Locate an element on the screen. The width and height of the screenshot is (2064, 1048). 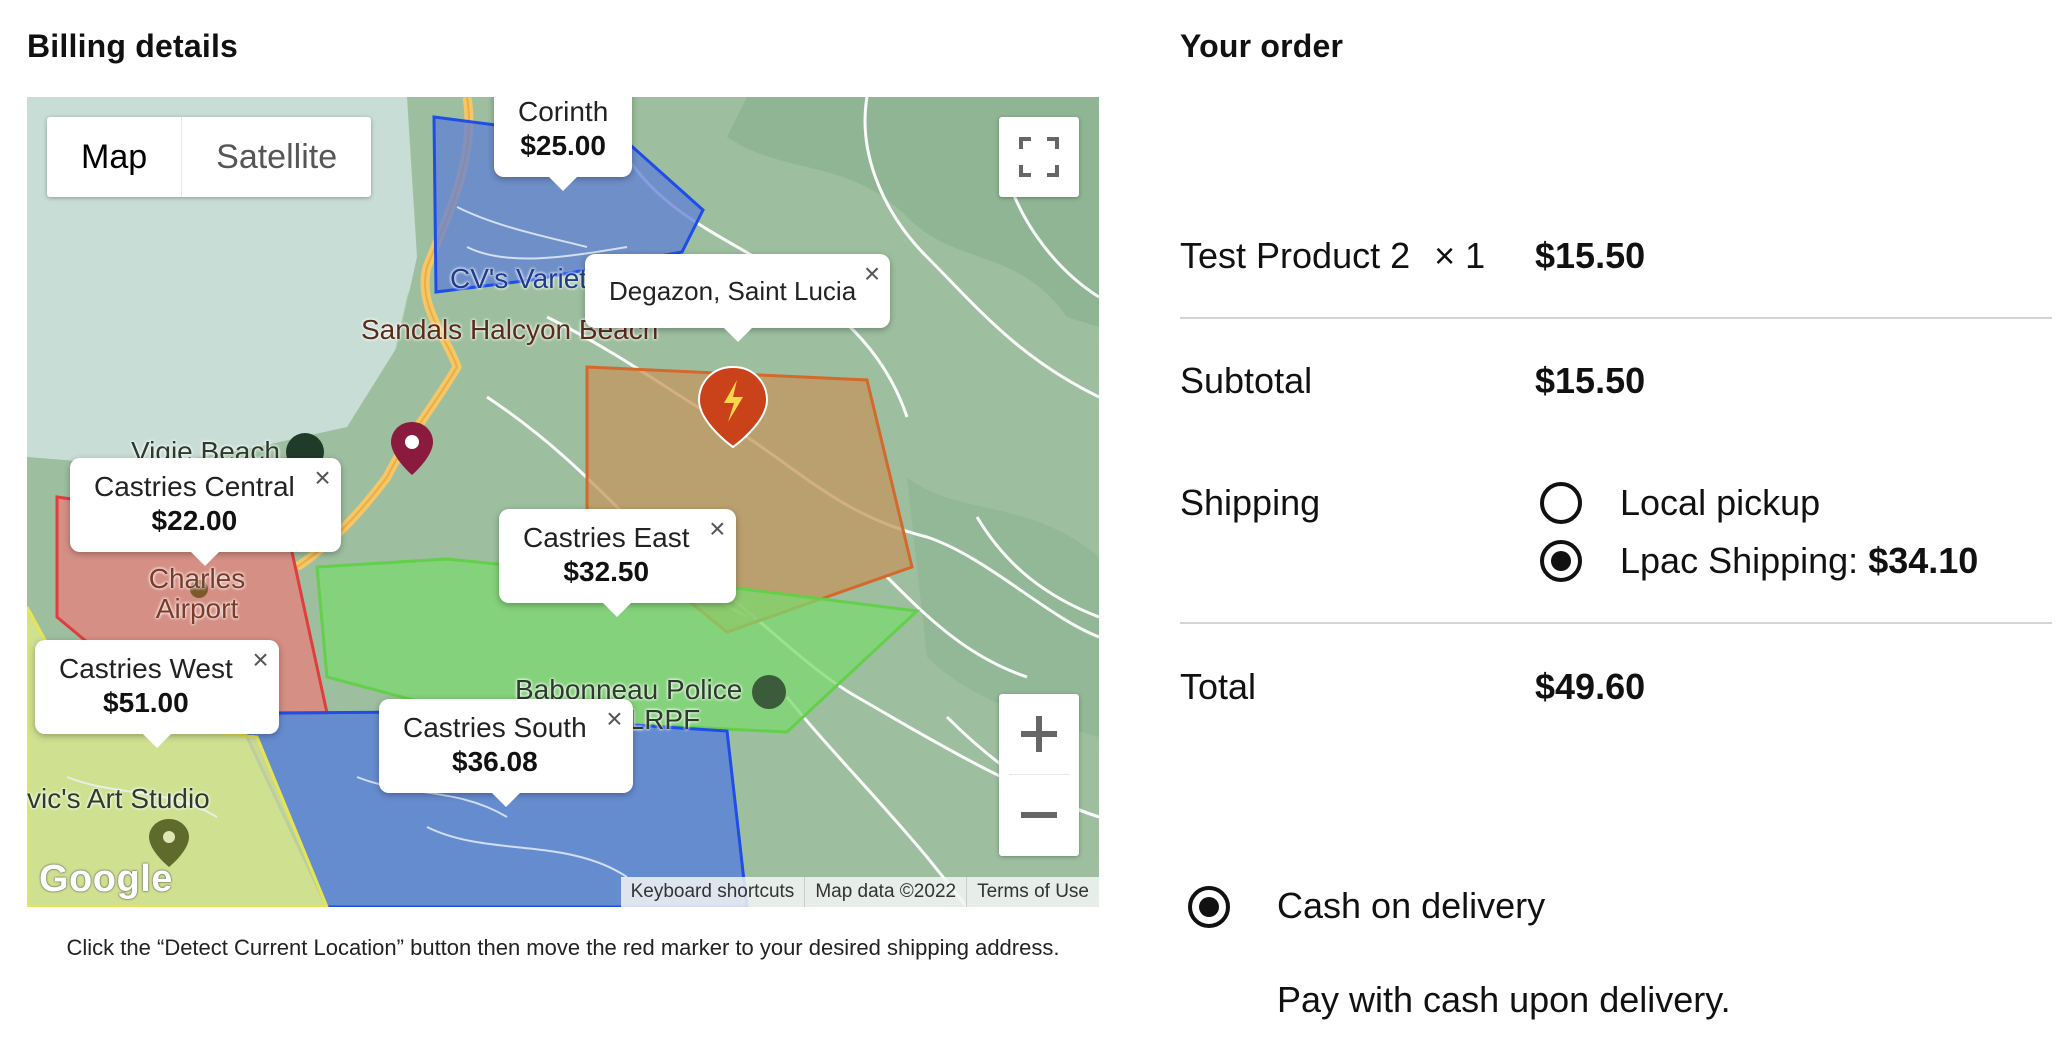
zone-popup-castries-central: Castries Central $22.00 × is located at coordinates (205, 512).